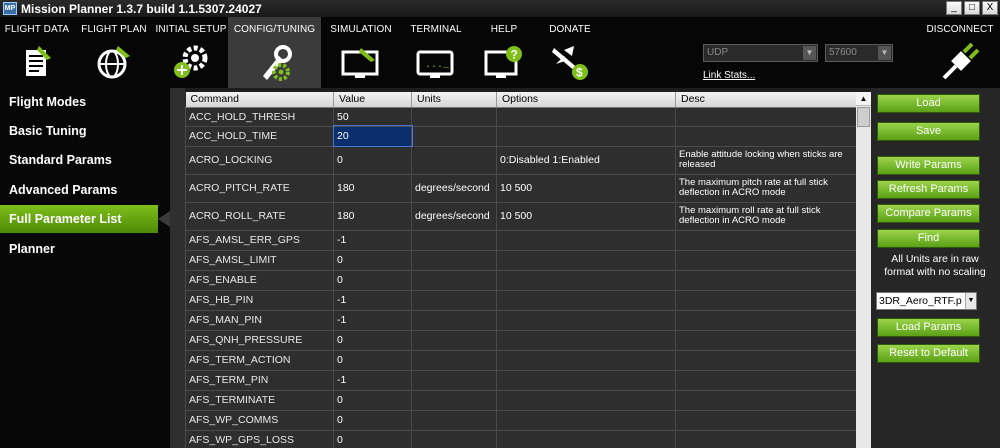 This screenshot has height=448, width=1000. What do you see at coordinates (259, 136) in the screenshot?
I see `param-command-cell: ACC_HOLD_TIME` at bounding box center [259, 136].